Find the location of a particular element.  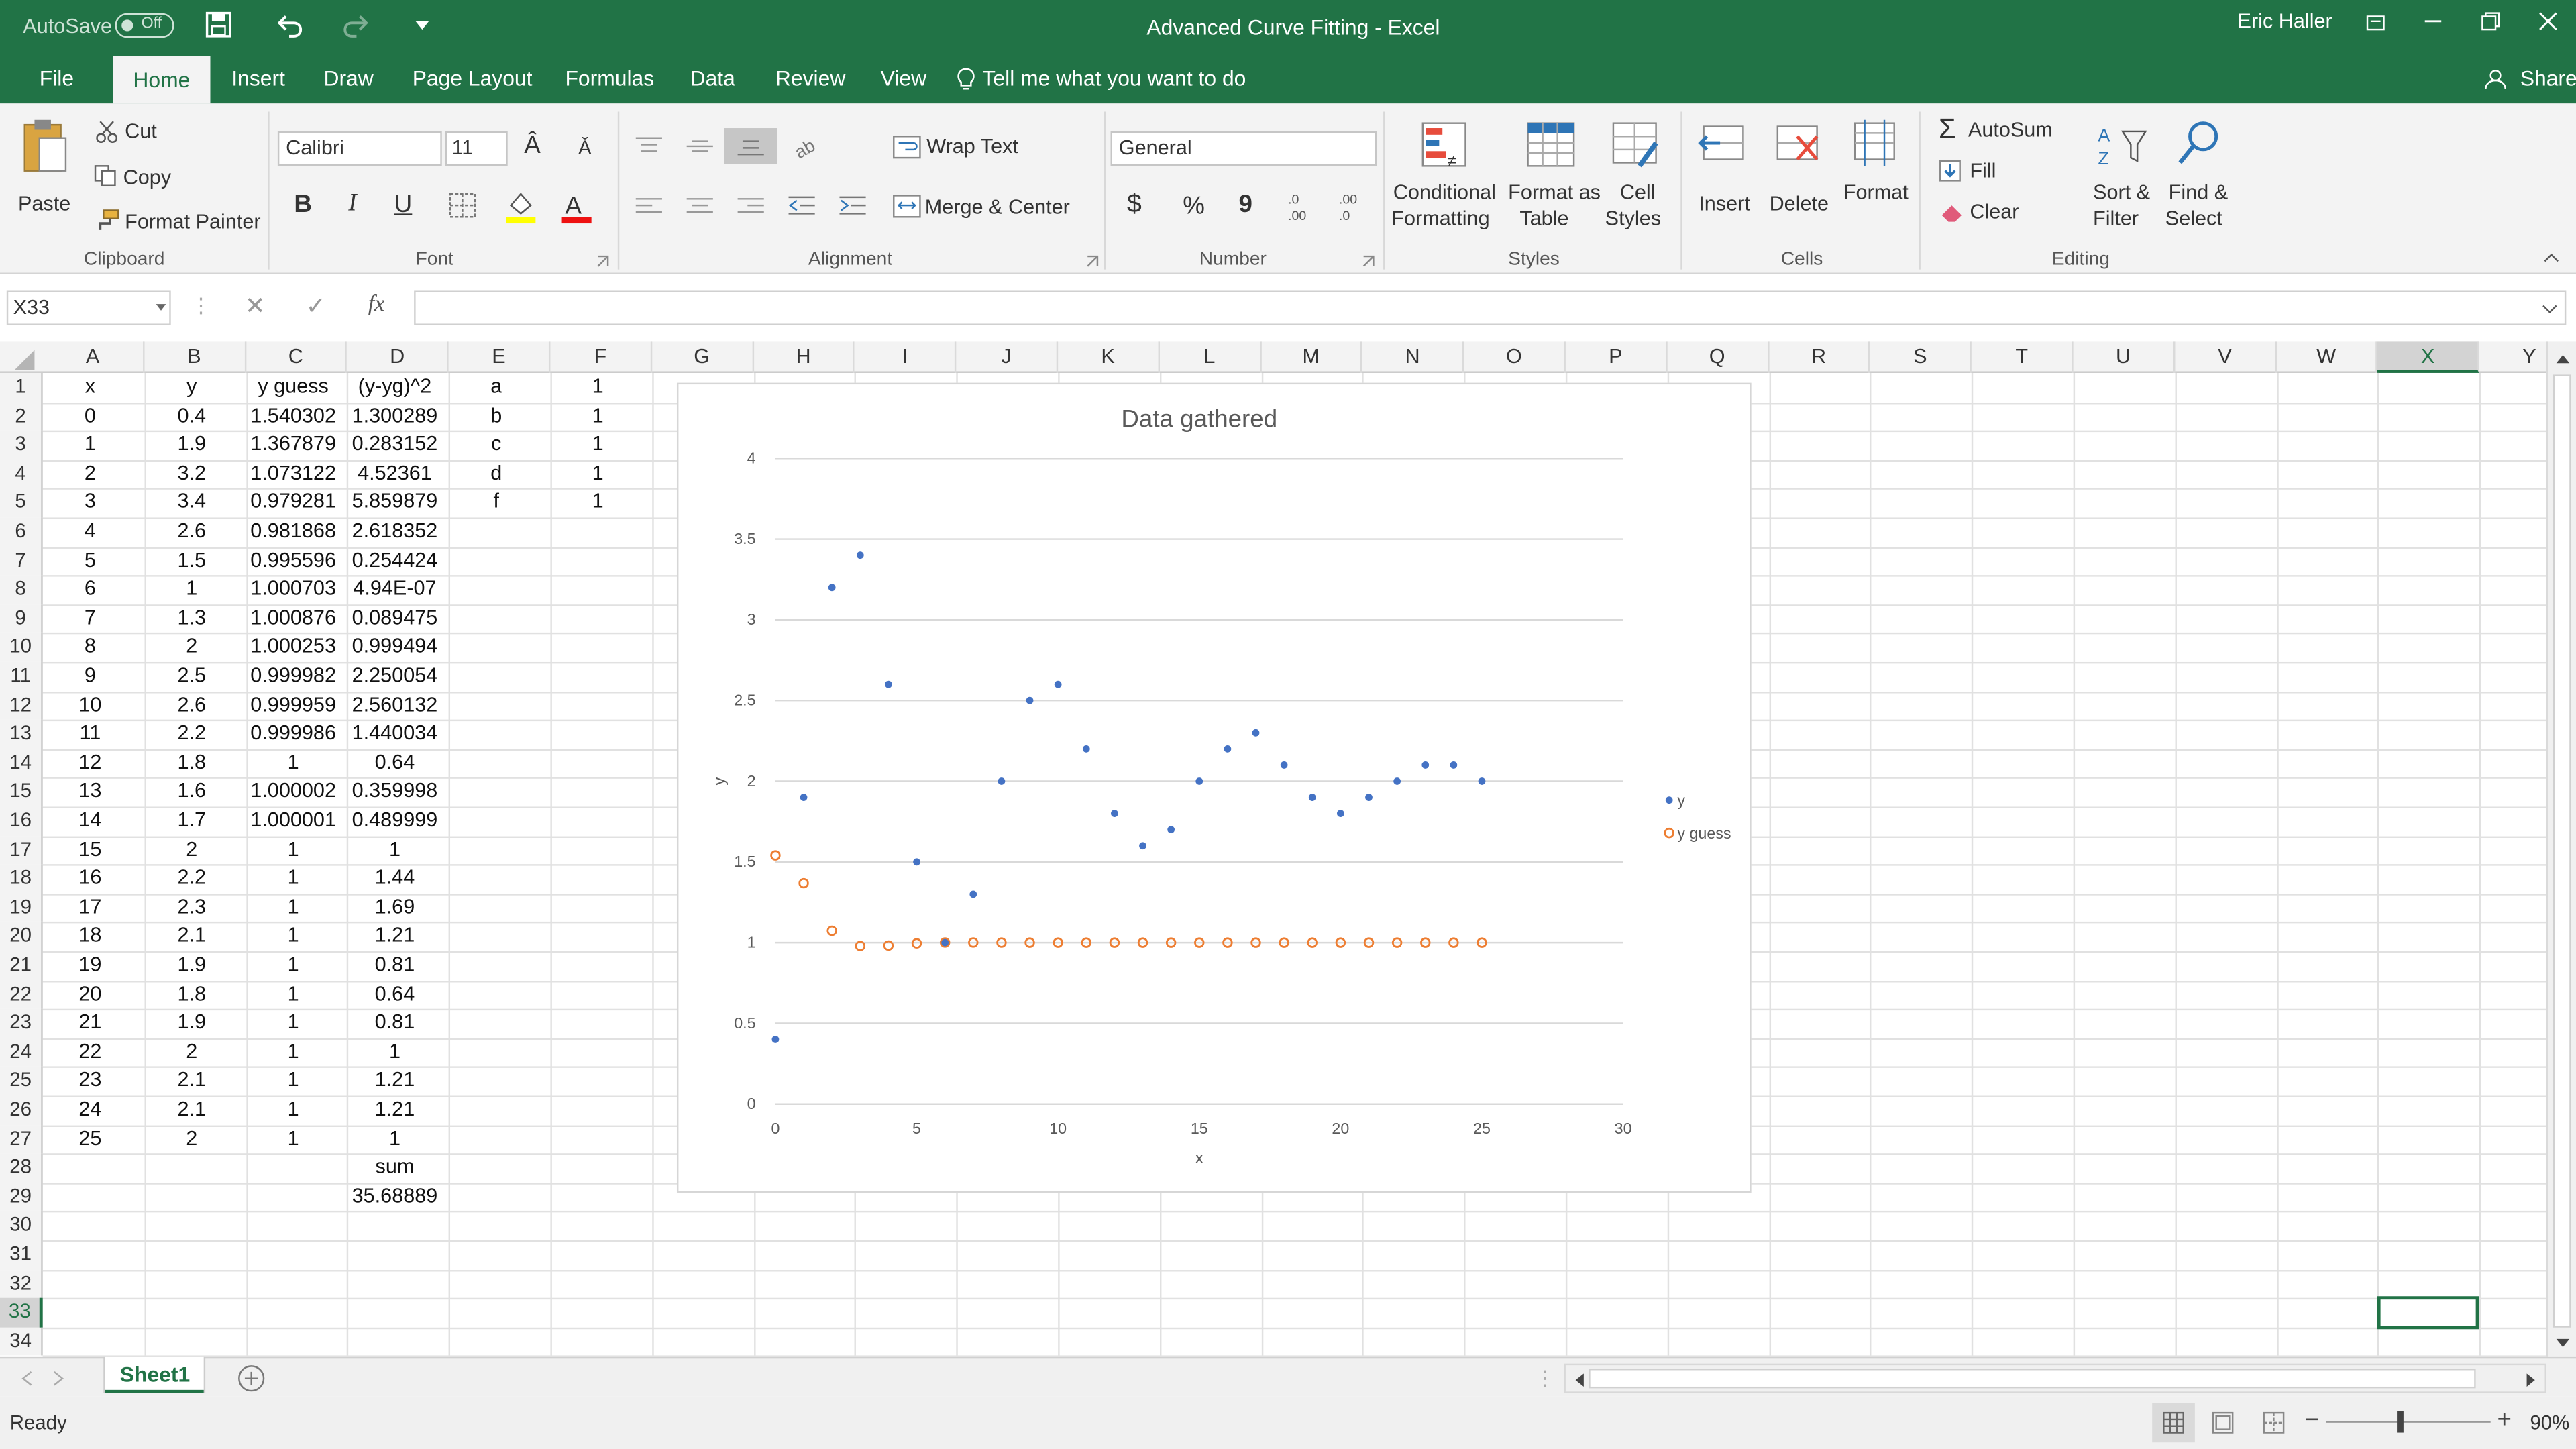

cell-d16: 0.489999 is located at coordinates (395, 820).